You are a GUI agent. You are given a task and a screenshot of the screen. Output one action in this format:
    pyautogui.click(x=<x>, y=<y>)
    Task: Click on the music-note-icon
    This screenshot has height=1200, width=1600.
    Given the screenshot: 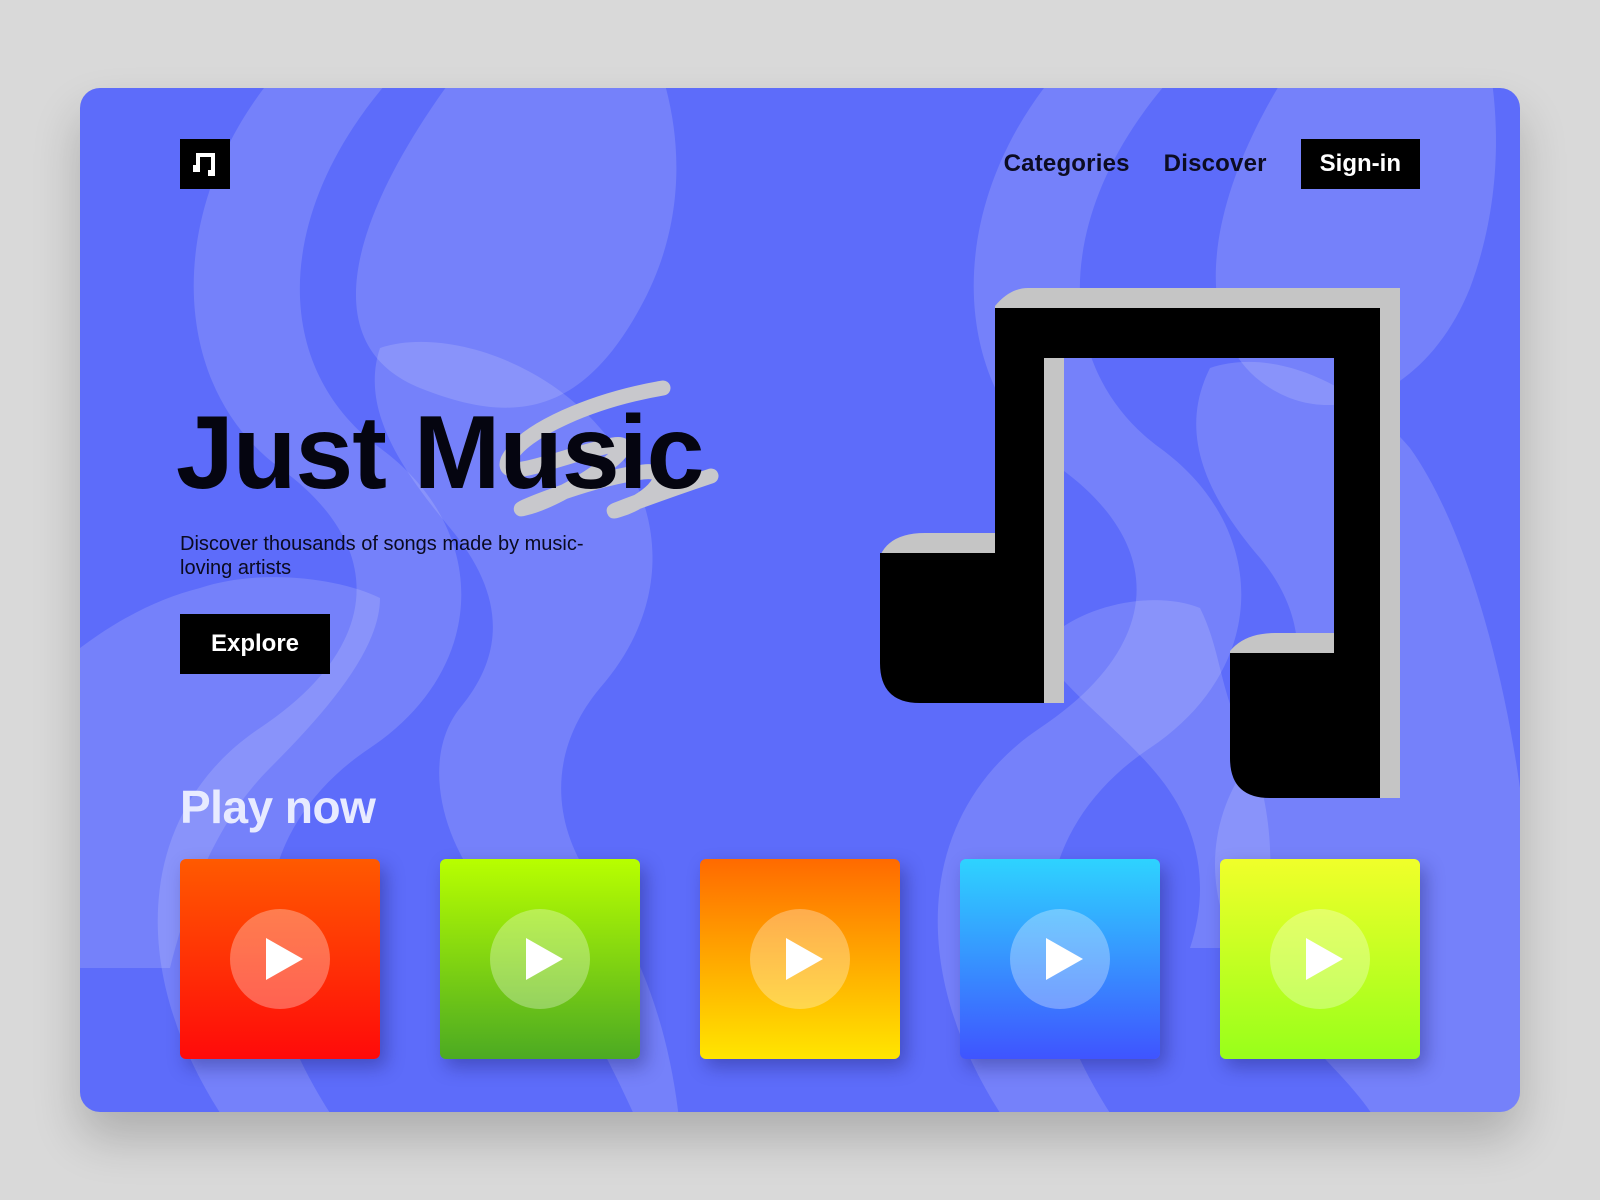 What is the action you would take?
    pyautogui.click(x=204, y=164)
    